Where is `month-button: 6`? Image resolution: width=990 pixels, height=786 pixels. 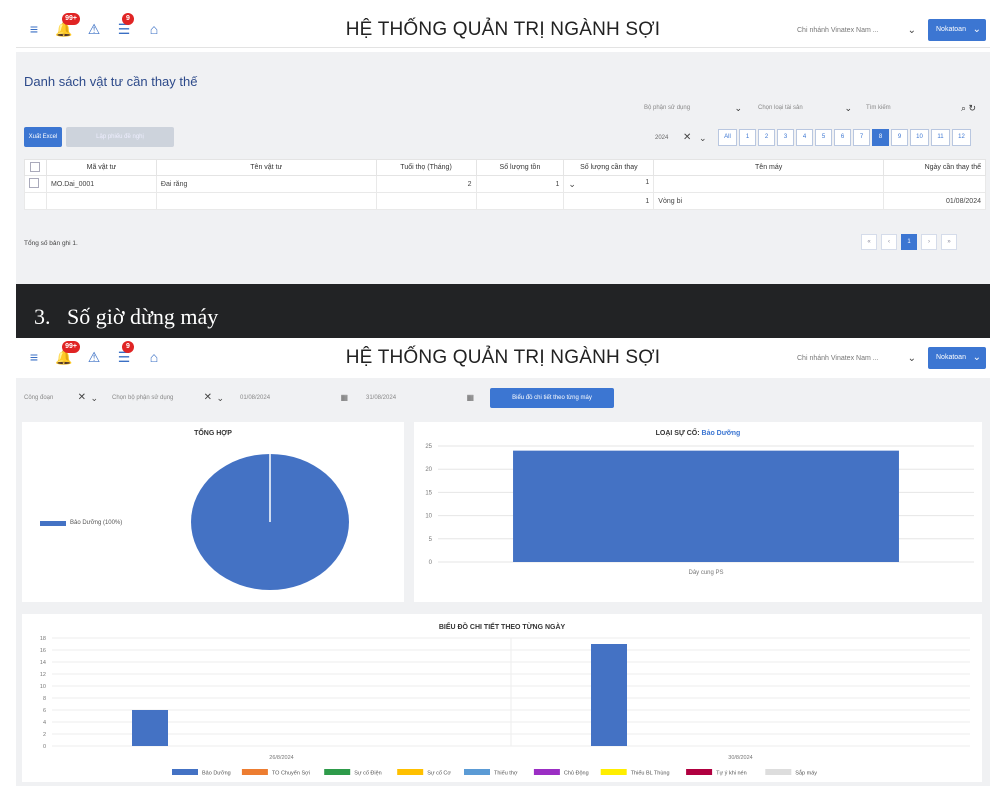 month-button: 6 is located at coordinates (842, 137).